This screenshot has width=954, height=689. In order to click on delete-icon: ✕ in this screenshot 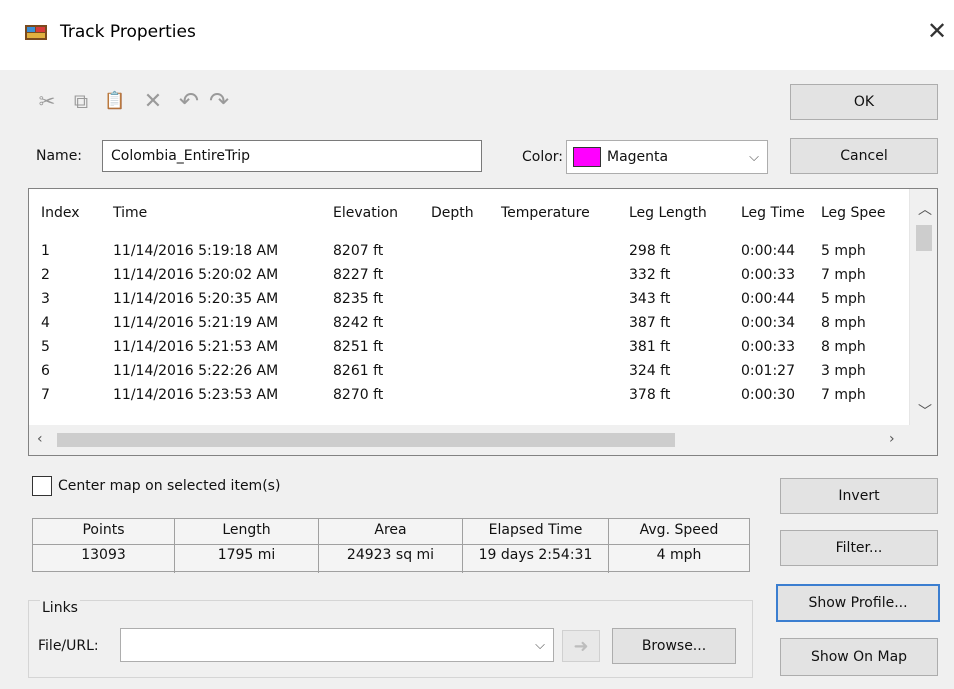, I will do `click(153, 101)`.